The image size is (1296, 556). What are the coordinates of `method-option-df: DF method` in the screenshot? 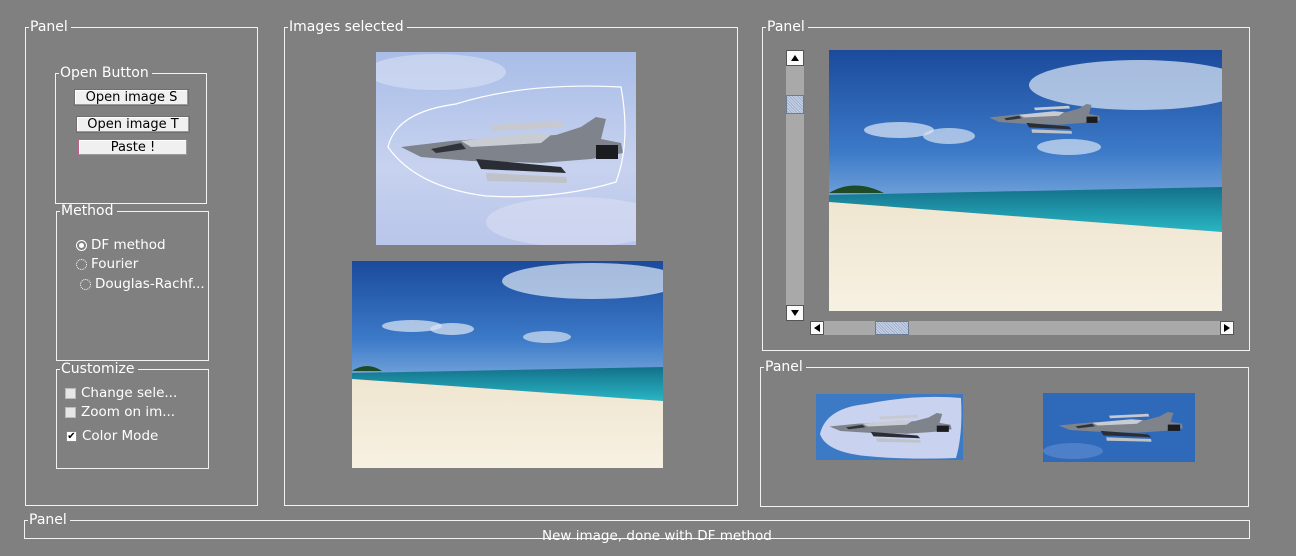 It's located at (121, 245).